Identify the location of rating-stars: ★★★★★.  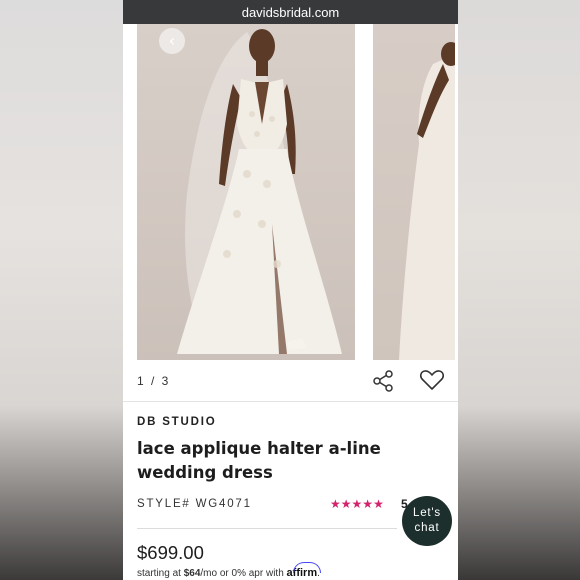
(357, 504).